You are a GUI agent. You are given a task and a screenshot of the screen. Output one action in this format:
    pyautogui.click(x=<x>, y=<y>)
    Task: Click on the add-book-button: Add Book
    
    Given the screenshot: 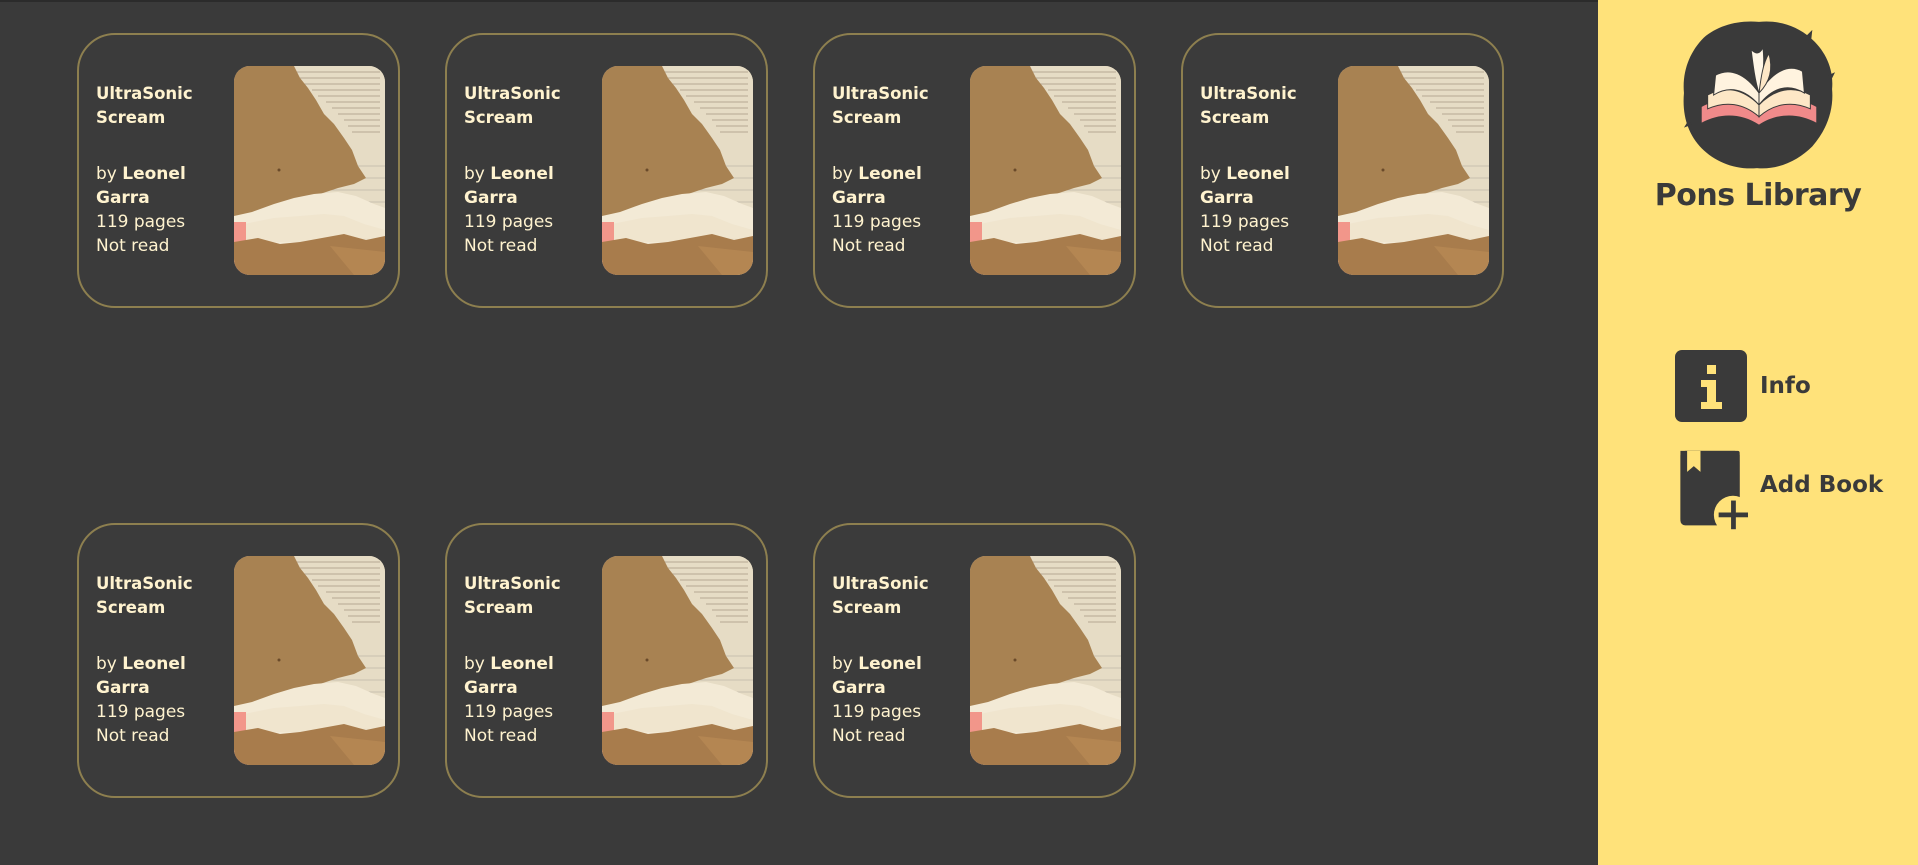 What is the action you would take?
    pyautogui.click(x=1779, y=491)
    